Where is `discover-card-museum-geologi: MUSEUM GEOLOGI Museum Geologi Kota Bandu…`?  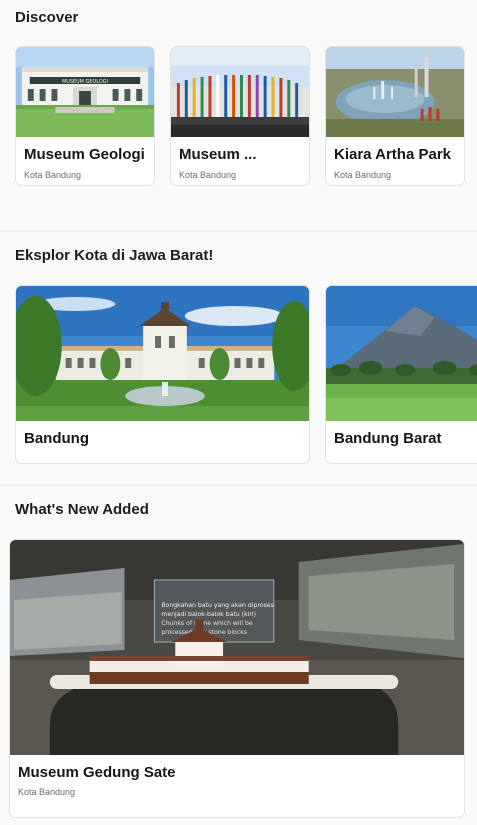 discover-card-museum-geologi: MUSEUM GEOLOGI Museum Geologi Kota Bandu… is located at coordinates (85, 116).